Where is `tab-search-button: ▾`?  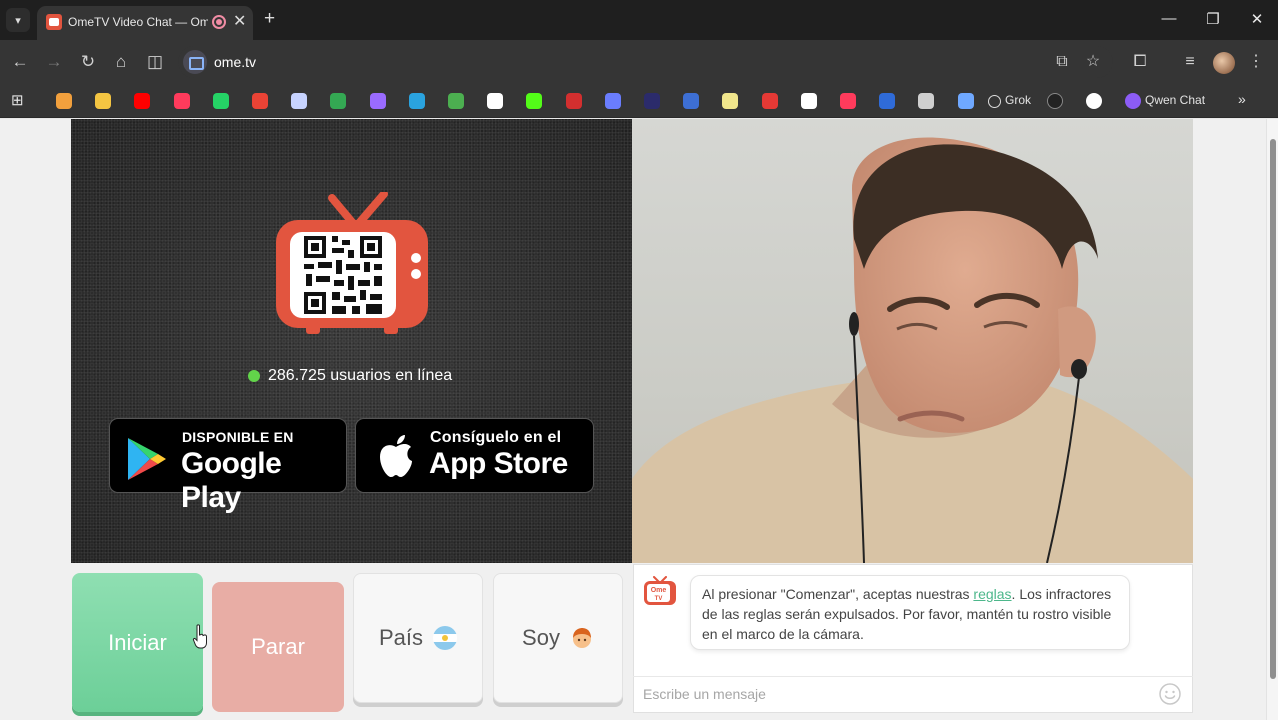 tab-search-button: ▾ is located at coordinates (18, 20).